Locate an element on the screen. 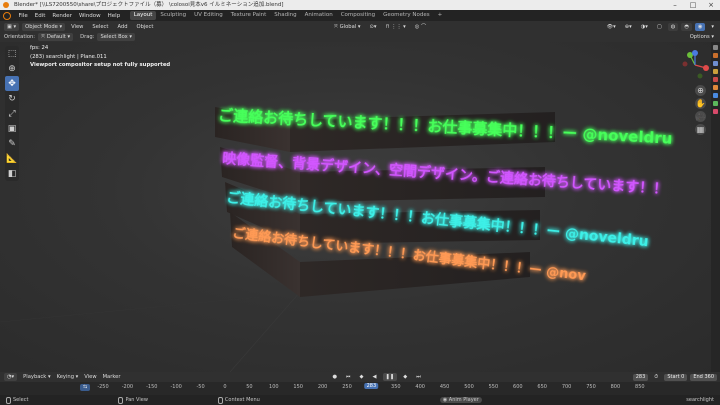 This screenshot has width=720, height=405. rotate-tool-icon: ↻ is located at coordinates (12, 98).